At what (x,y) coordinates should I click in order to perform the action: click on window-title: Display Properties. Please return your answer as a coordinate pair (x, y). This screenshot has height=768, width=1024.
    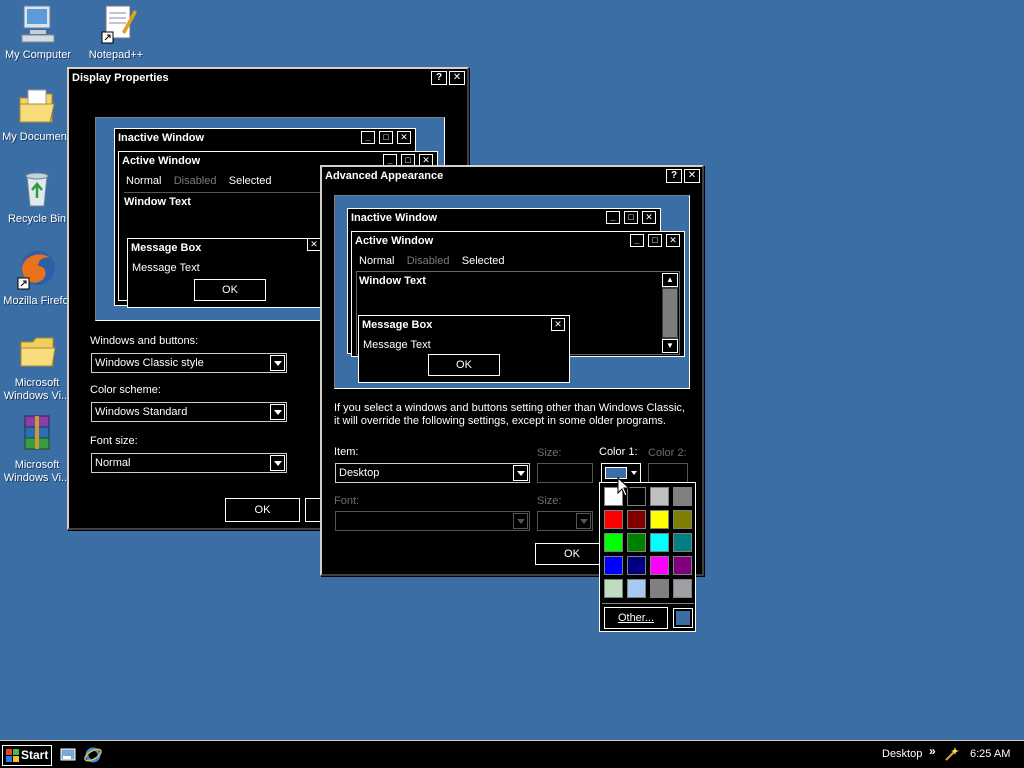
    Looking at the image, I should click on (120, 78).